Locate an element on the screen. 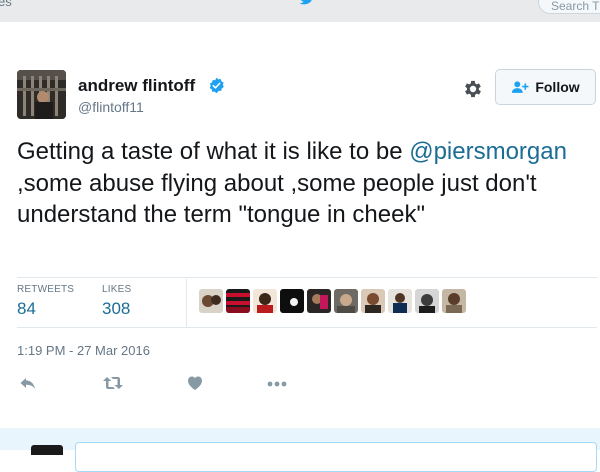 This screenshot has height=472, width=600. follow-button: Follow is located at coordinates (545, 87).